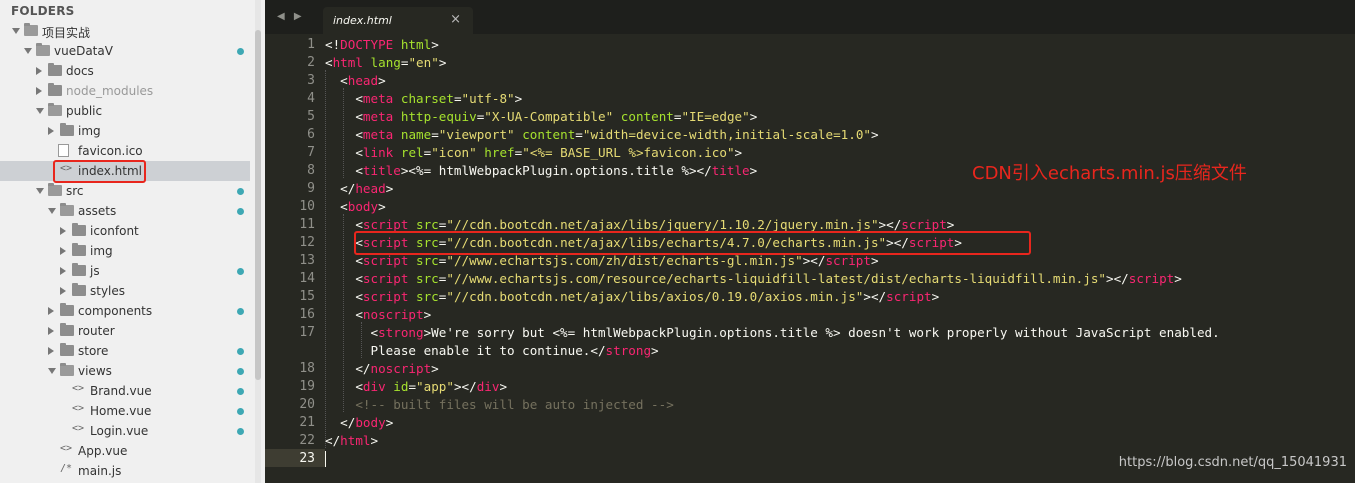 This screenshot has width=1355, height=483. Describe the element at coordinates (121, 391) in the screenshot. I see `tree-item-label: Brand.vue` at that location.